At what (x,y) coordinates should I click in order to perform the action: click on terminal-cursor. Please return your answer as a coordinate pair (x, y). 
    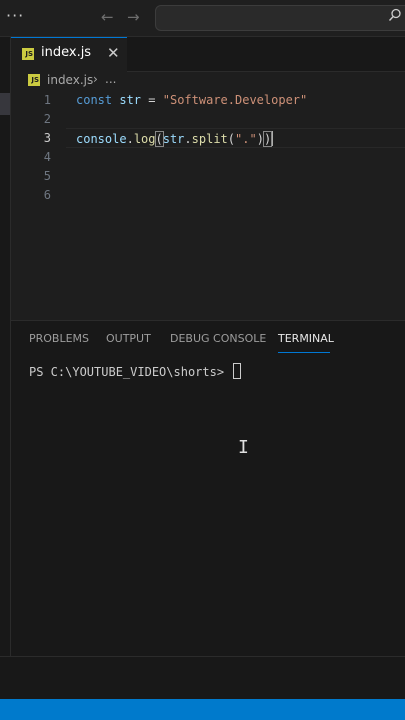
    Looking at the image, I should click on (237, 371).